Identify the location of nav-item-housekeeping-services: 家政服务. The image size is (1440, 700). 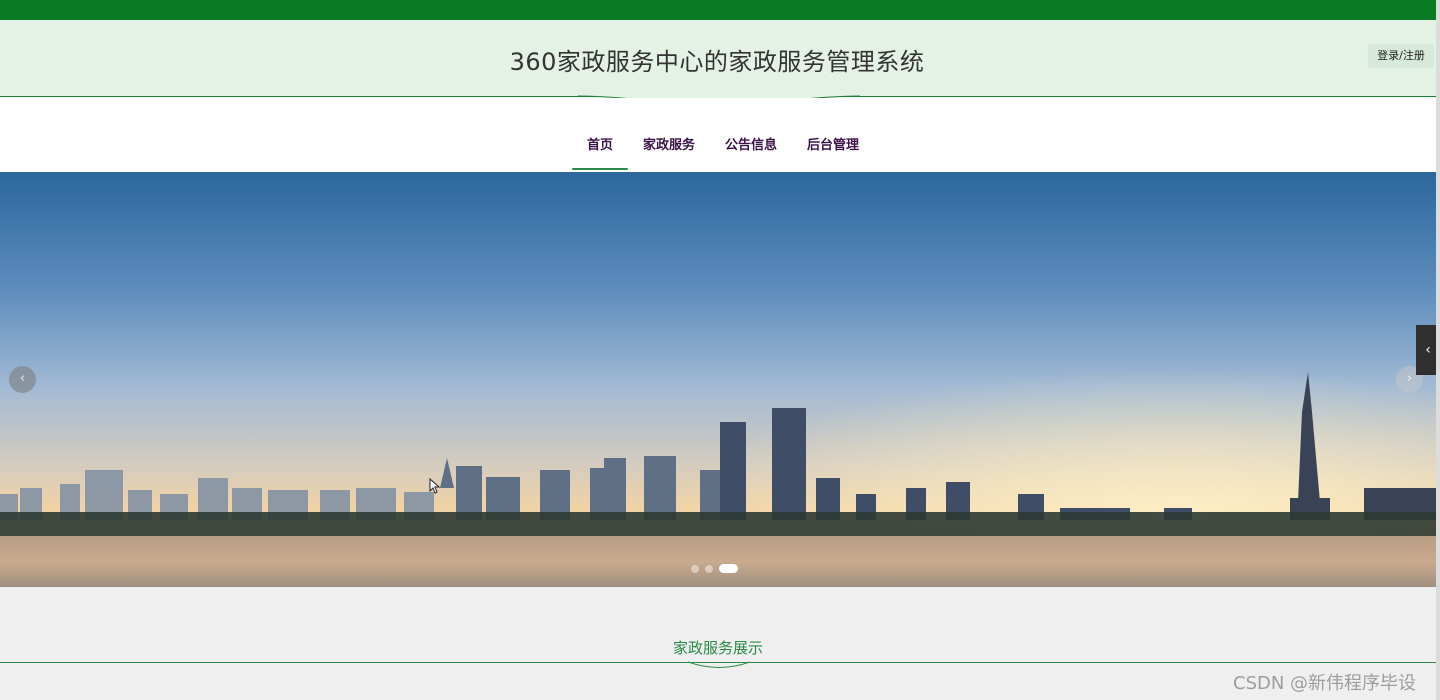
(669, 152).